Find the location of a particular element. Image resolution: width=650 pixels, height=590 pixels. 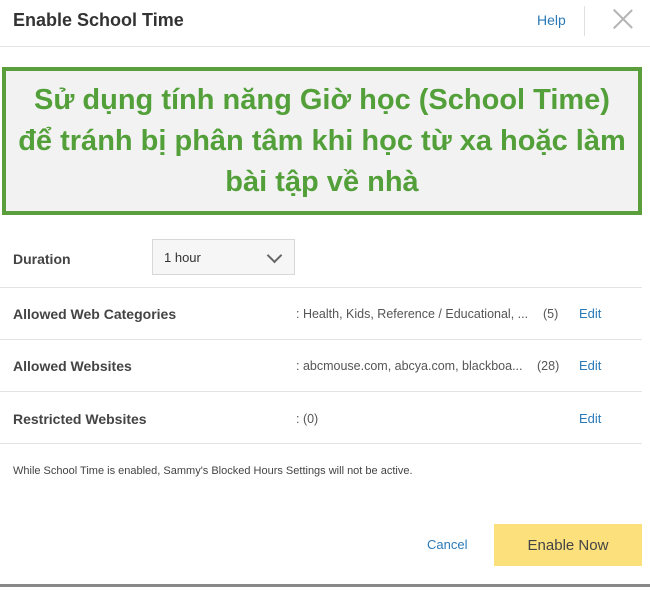

close-icon is located at coordinates (623, 19).